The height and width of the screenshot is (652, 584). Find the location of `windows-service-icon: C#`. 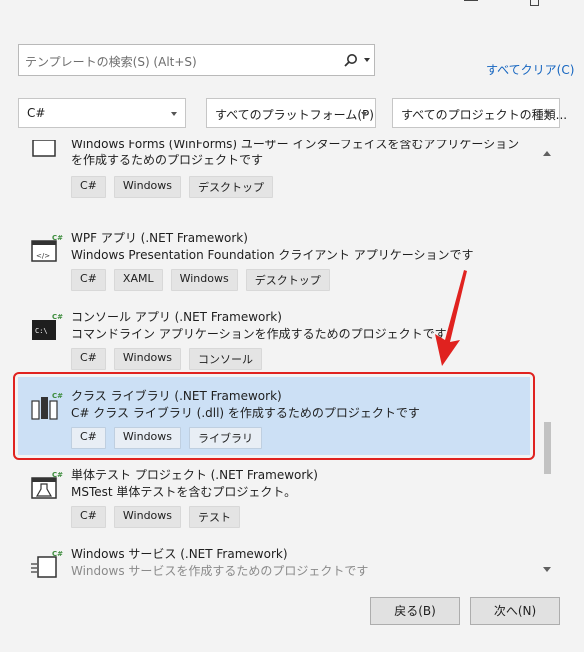

windows-service-icon: C# is located at coordinates (47, 564).